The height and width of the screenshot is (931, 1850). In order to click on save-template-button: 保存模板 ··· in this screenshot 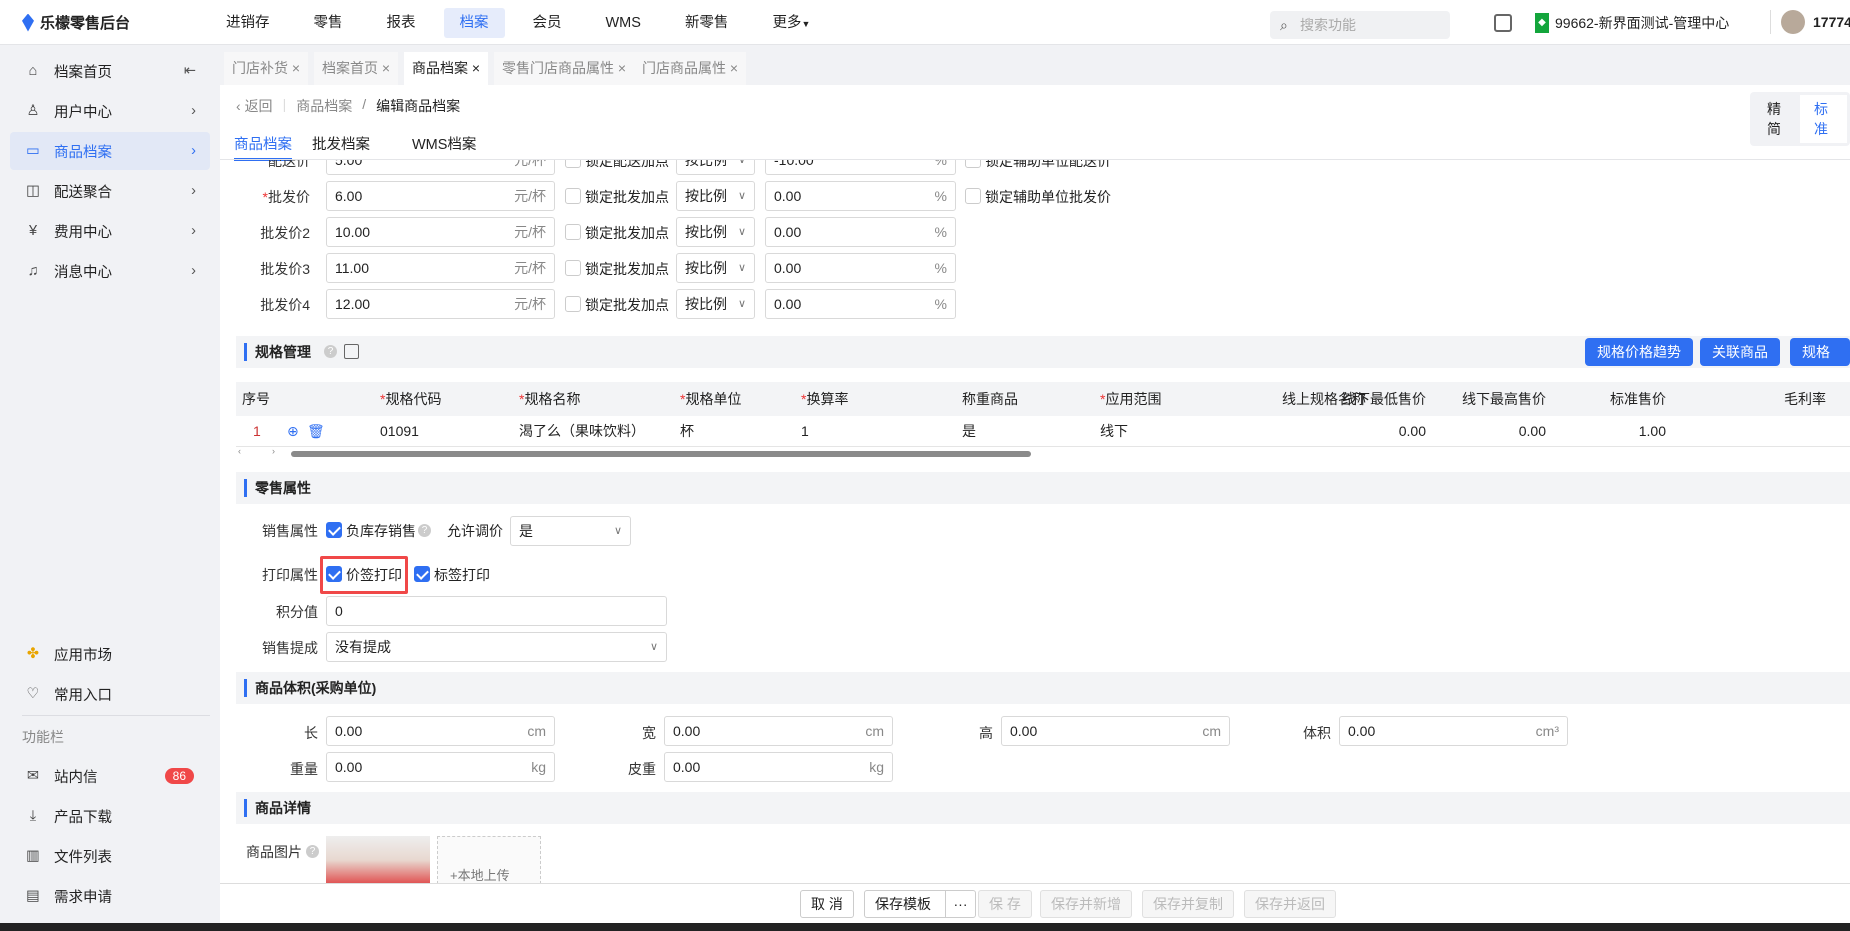, I will do `click(920, 904)`.